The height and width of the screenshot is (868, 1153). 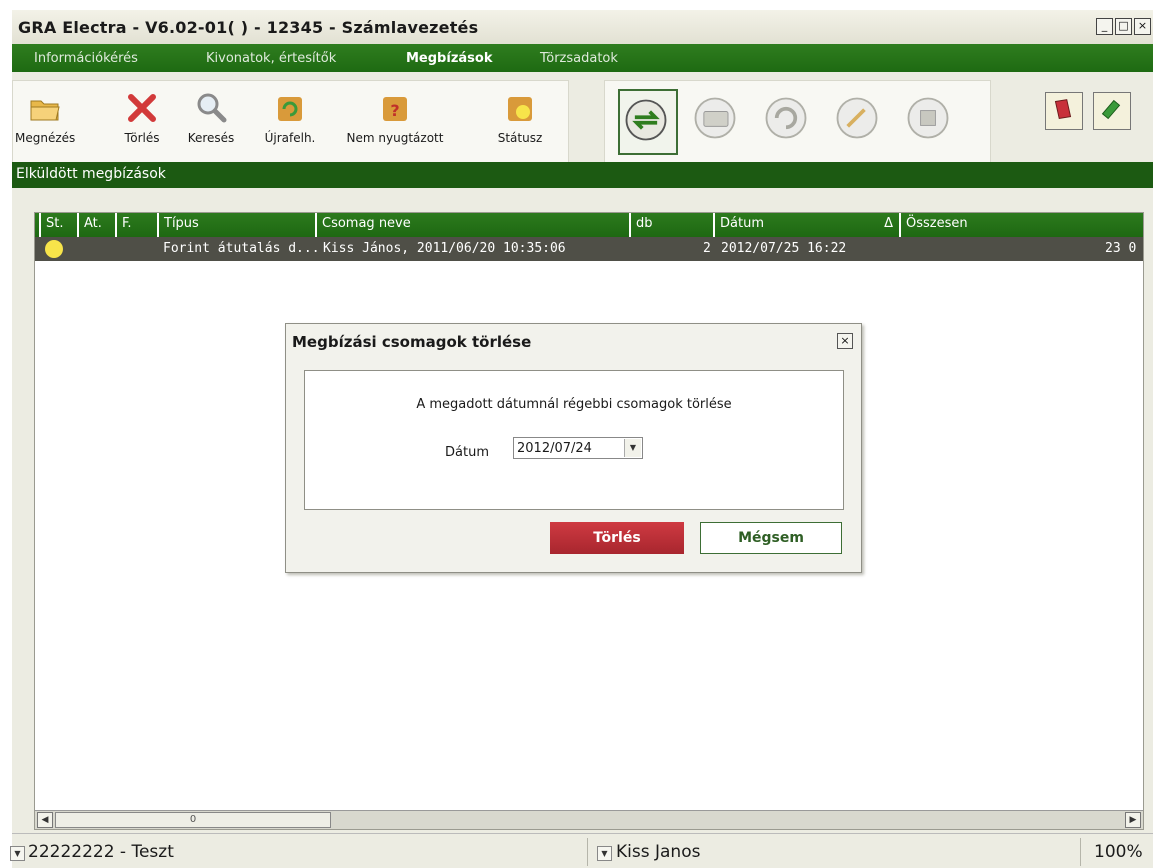 I want to click on package-module-button, so click(x=930, y=120).